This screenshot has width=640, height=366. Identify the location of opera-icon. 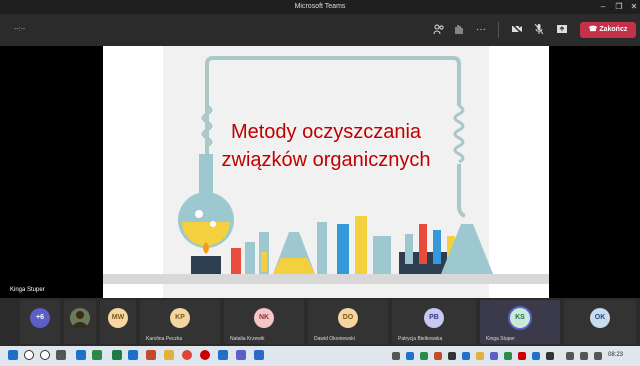
(205, 355).